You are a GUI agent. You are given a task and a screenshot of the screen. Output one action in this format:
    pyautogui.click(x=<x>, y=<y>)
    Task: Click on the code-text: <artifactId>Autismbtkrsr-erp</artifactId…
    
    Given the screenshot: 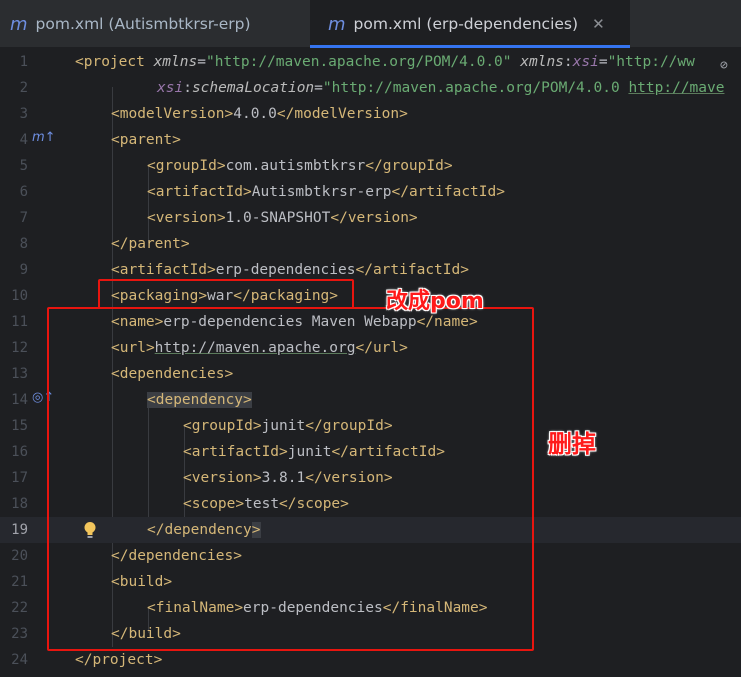 What is the action you would take?
    pyautogui.click(x=326, y=192)
    